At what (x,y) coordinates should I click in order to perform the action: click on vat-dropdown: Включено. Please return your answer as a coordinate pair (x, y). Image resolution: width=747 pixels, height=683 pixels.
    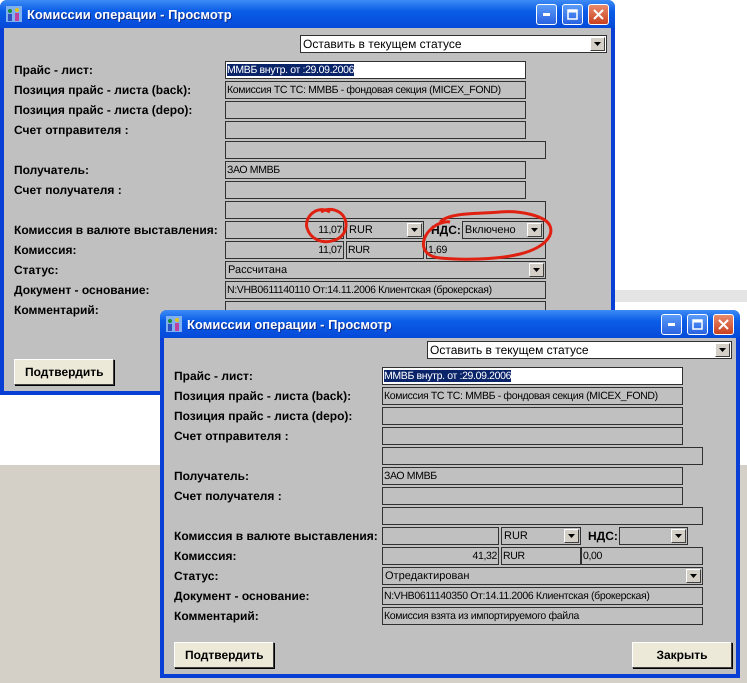
    Looking at the image, I should click on (503, 230).